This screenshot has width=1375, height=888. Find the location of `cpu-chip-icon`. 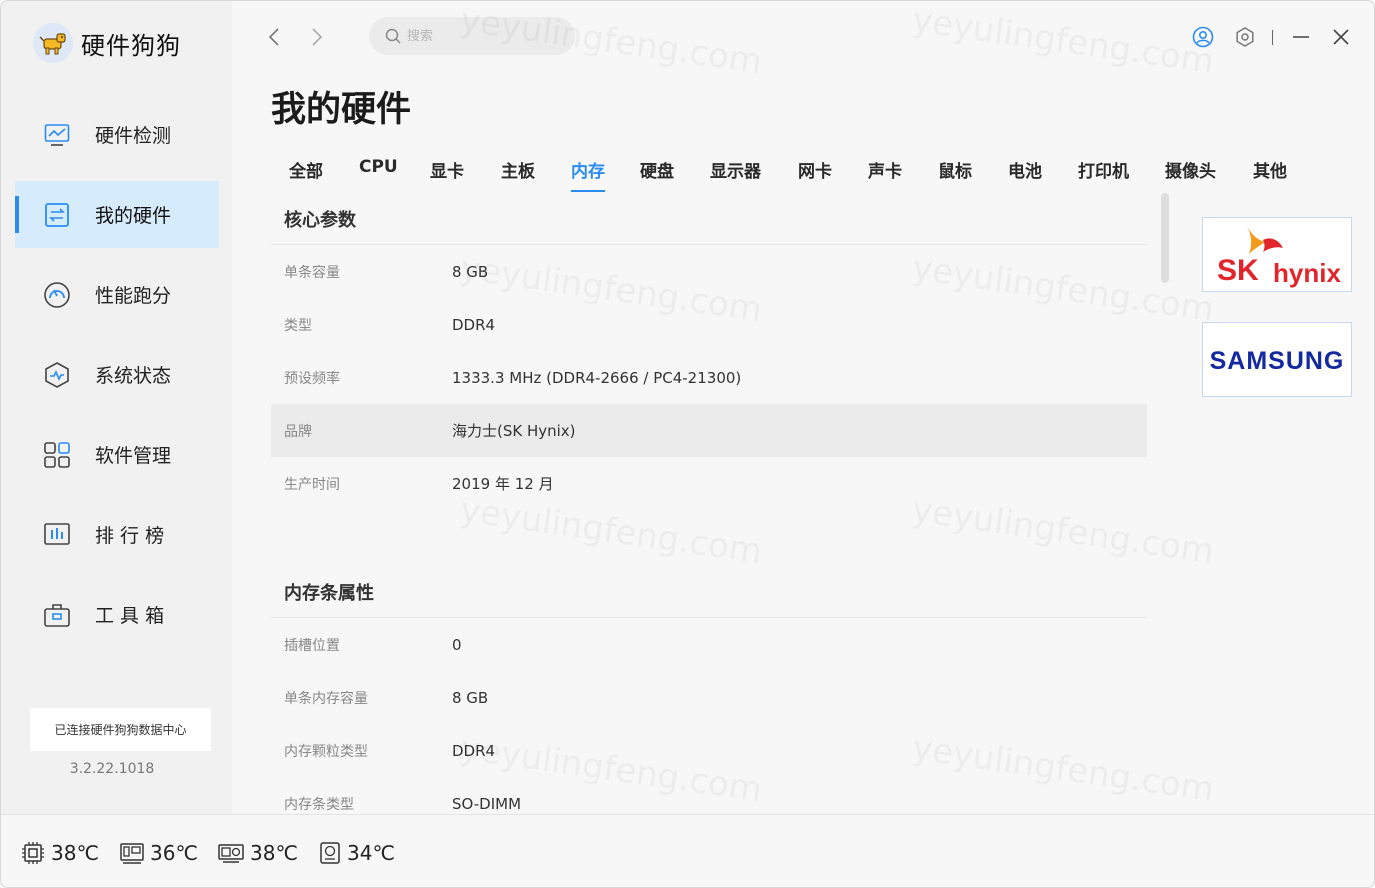

cpu-chip-icon is located at coordinates (33, 853).